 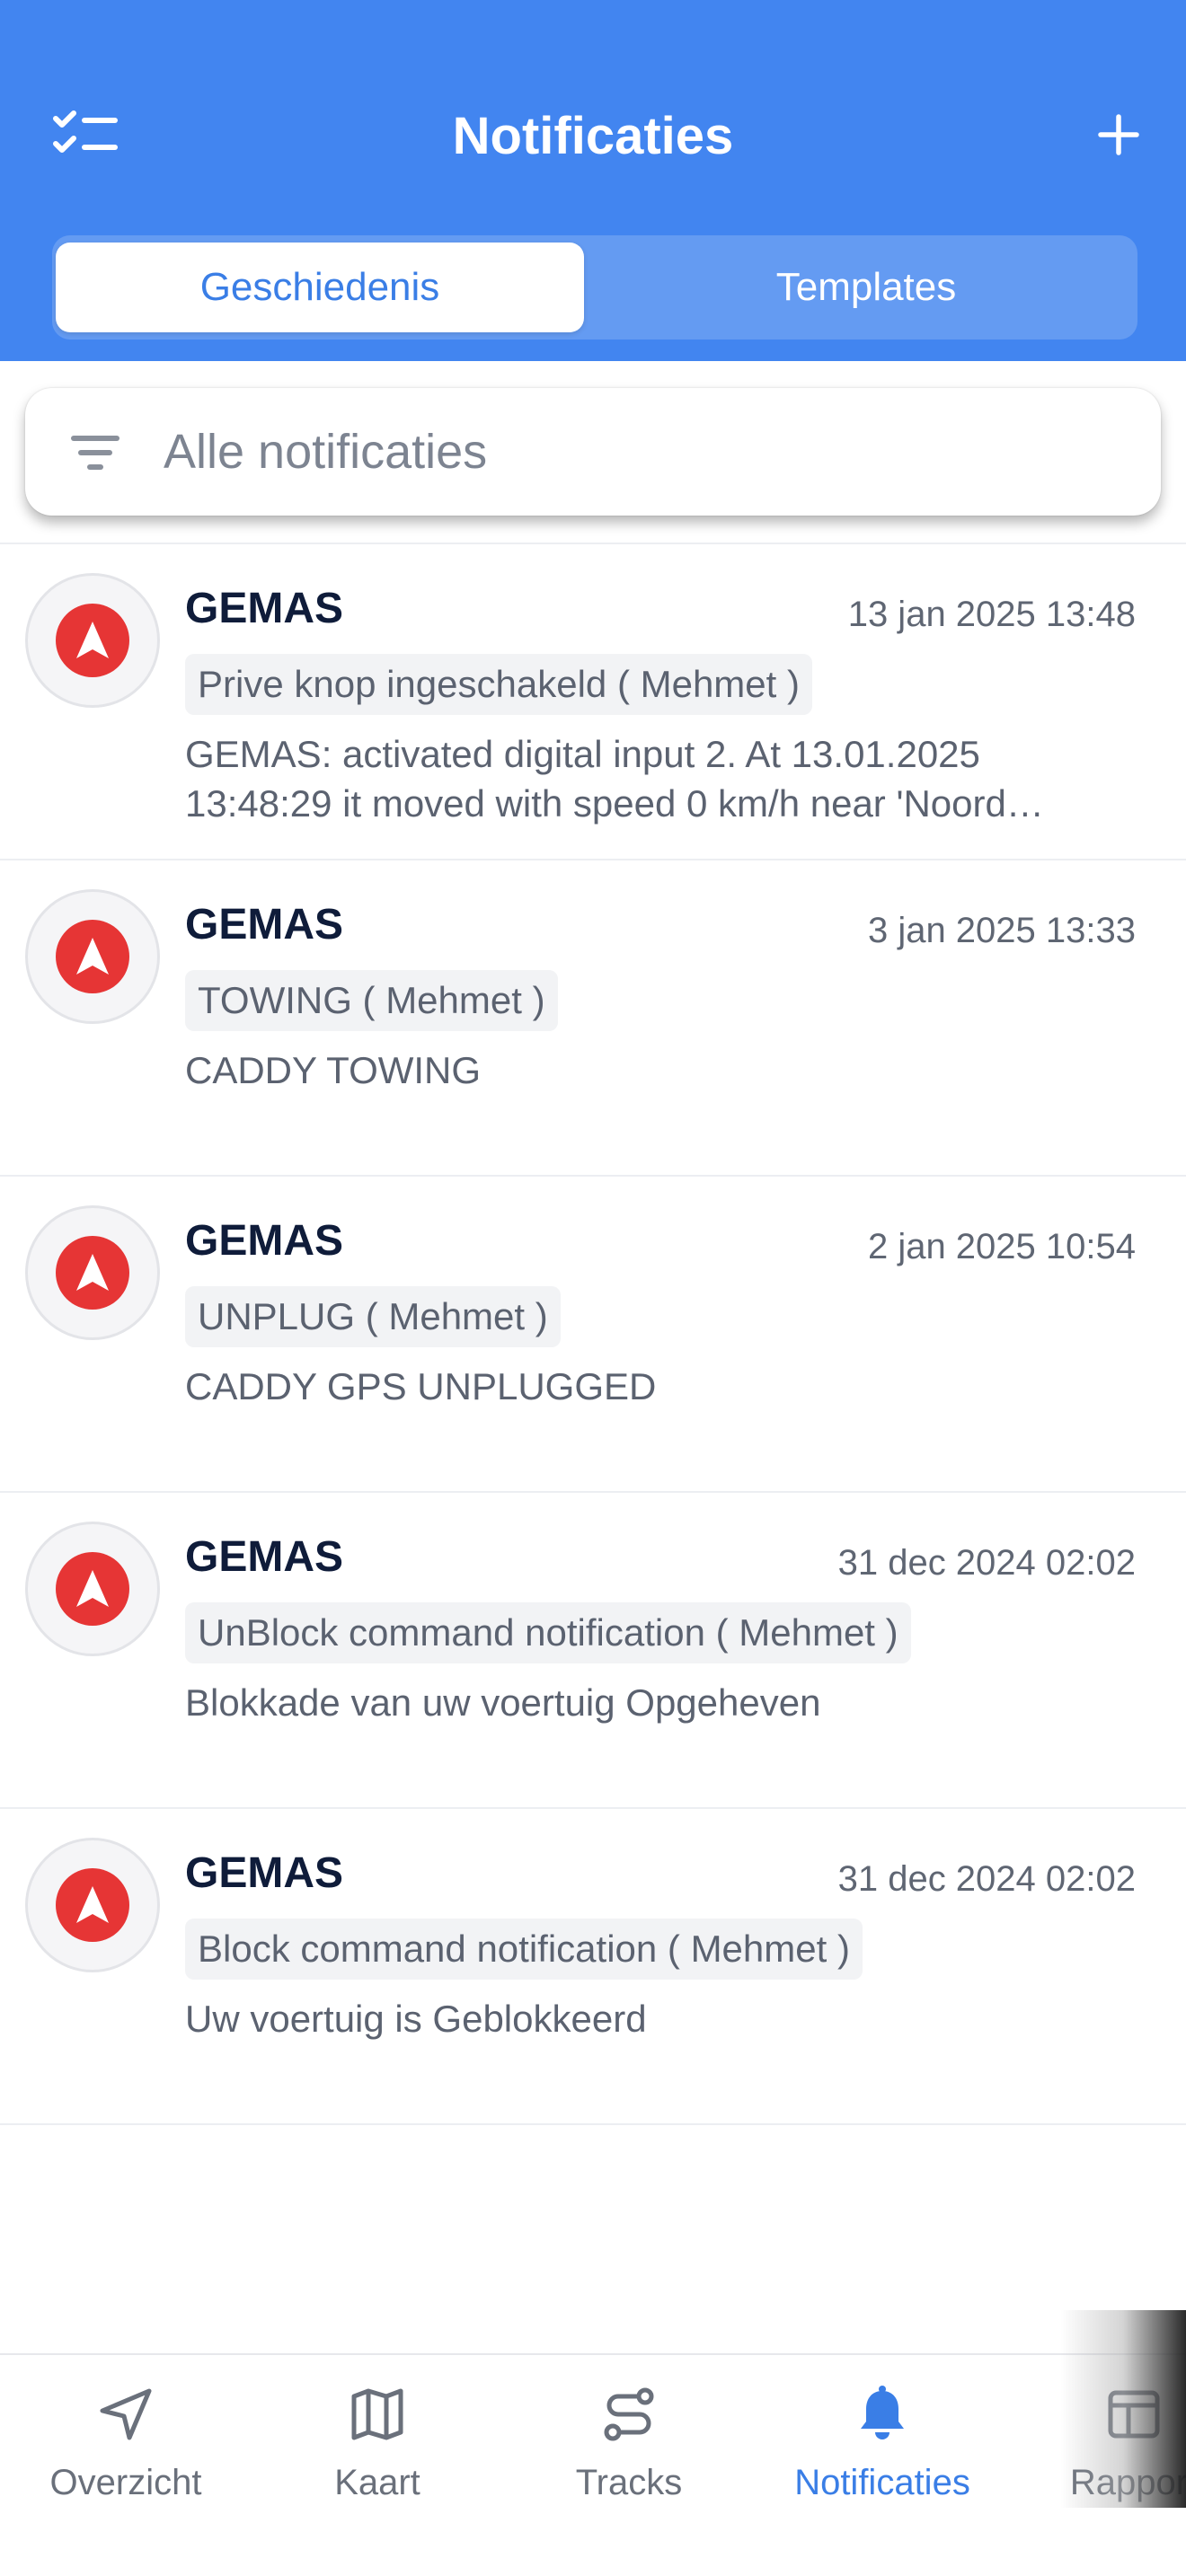 I want to click on tab-label: Tracks, so click(x=629, y=2482).